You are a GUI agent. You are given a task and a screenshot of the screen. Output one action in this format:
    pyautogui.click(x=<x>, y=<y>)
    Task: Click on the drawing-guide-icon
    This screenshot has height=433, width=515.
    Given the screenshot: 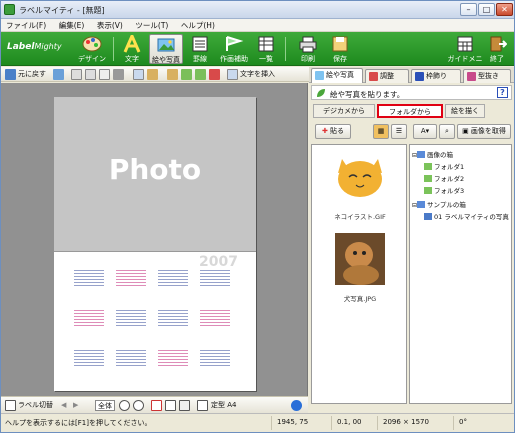 What is the action you would take?
    pyautogui.click(x=235, y=43)
    